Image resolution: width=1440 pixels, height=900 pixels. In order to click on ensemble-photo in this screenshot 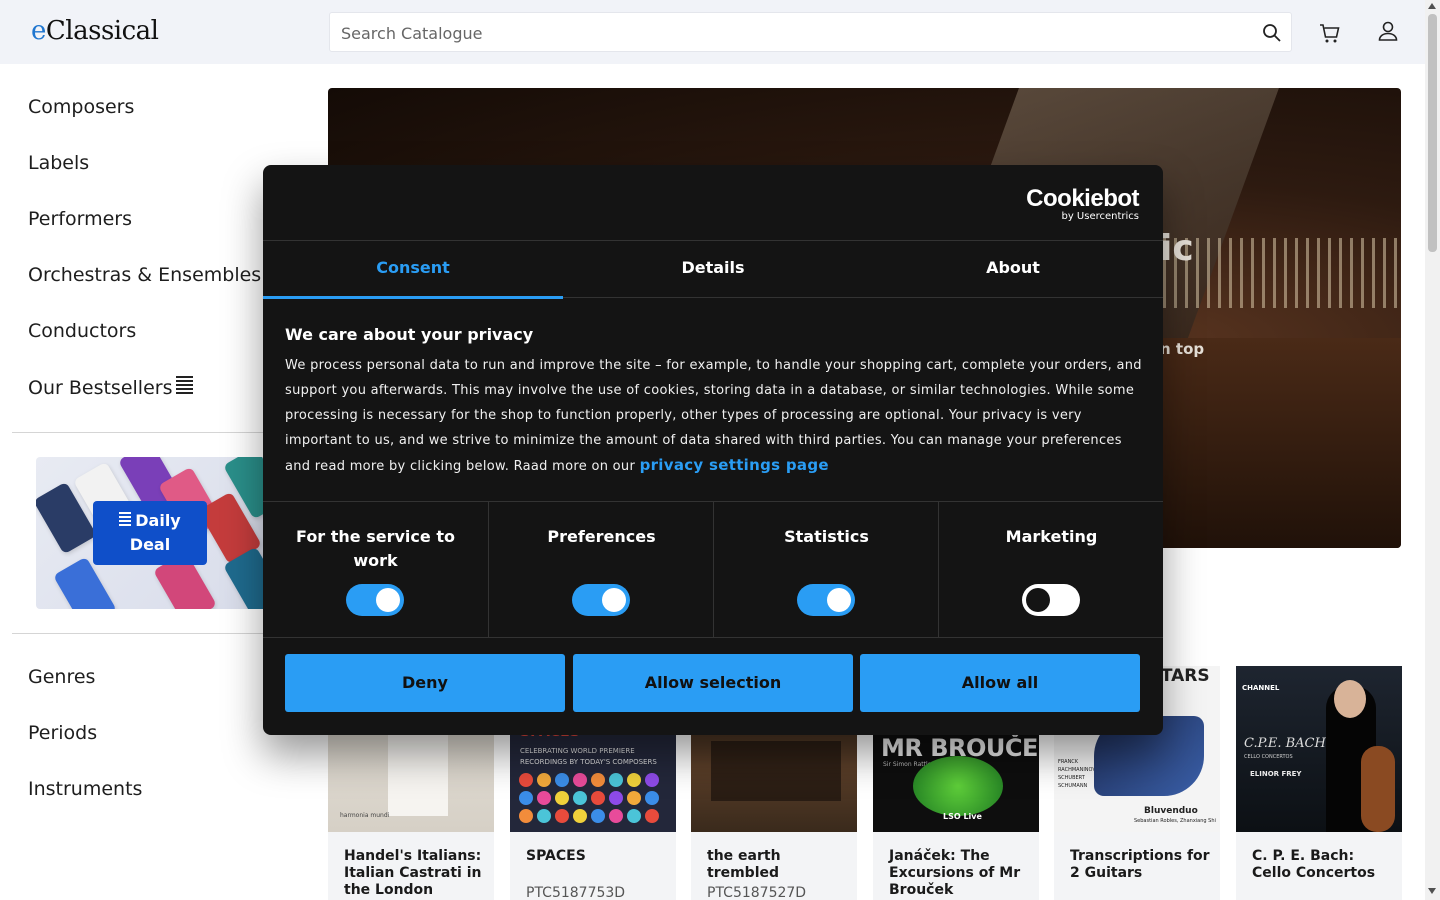, I will do `click(776, 771)`.